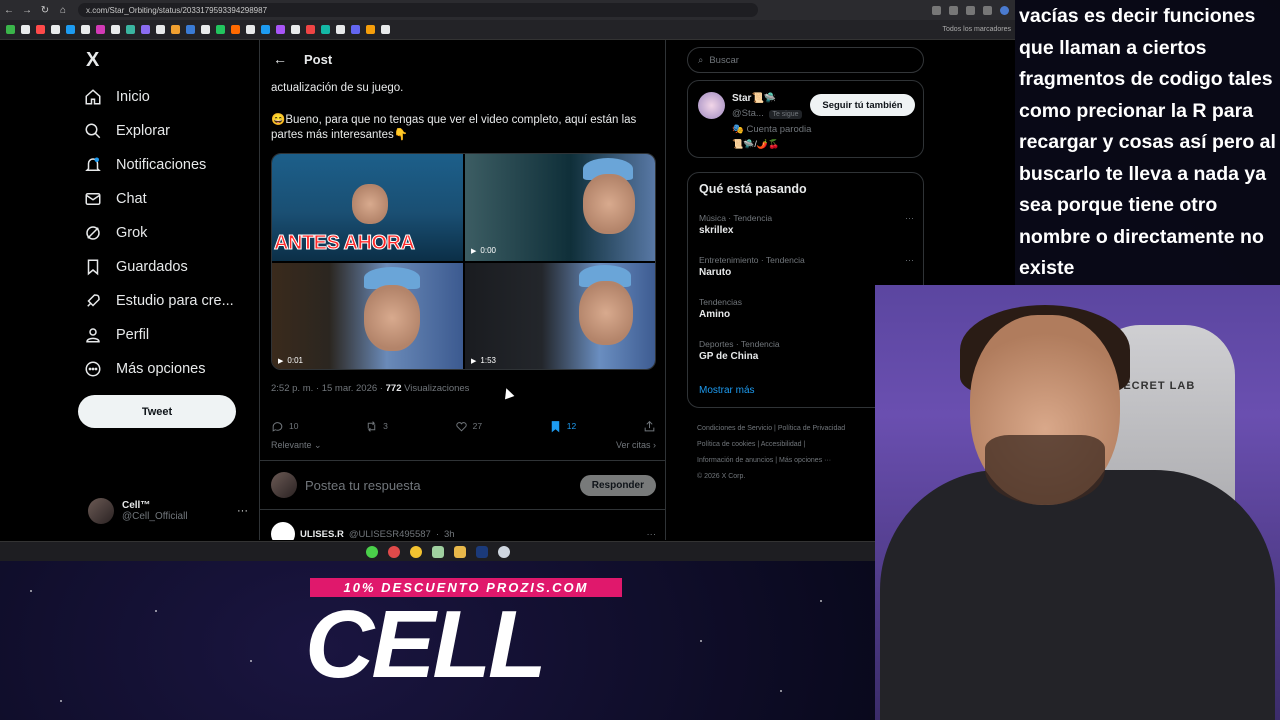  Describe the element at coordinates (349, 388) in the screenshot. I see `post-date: 15 mar. 2026` at that location.